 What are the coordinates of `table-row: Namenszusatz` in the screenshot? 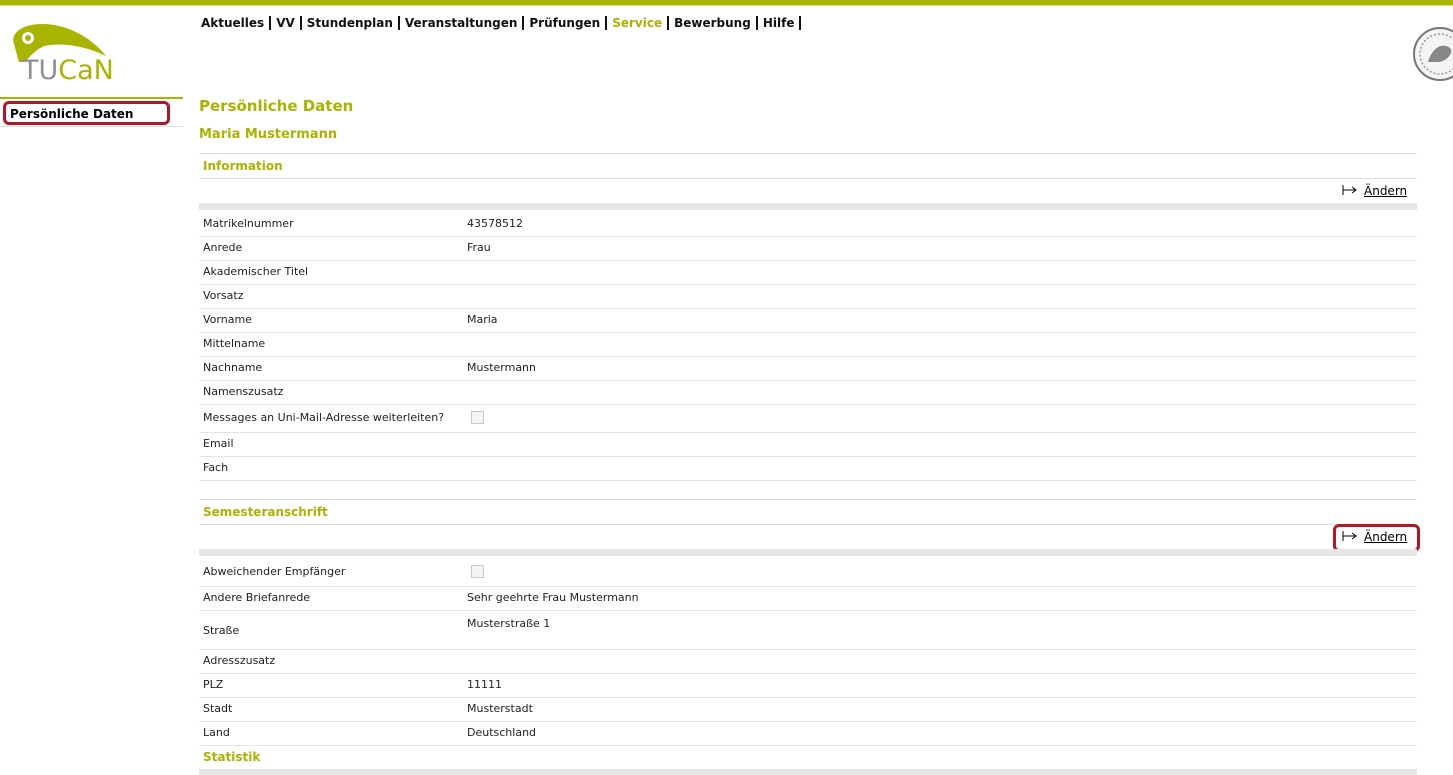 It's located at (808, 392).